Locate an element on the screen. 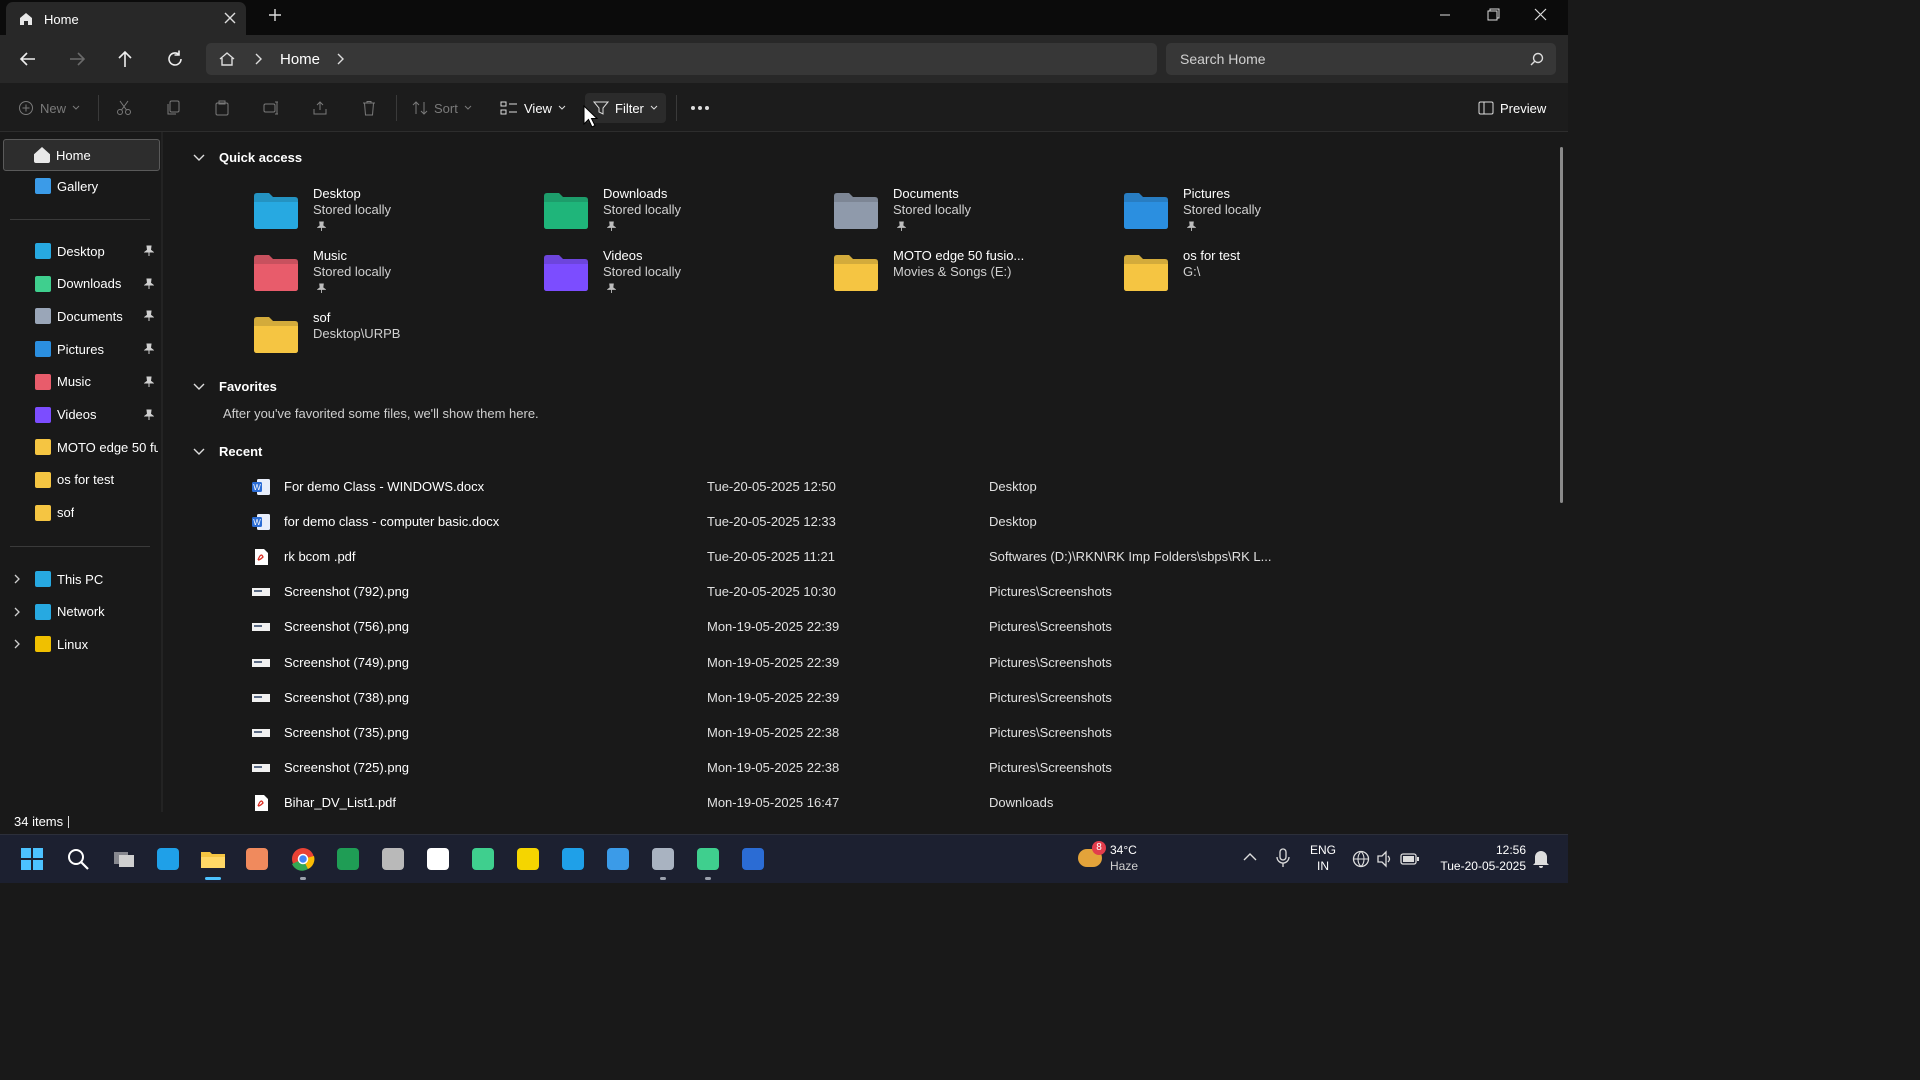 Image resolution: width=1920 pixels, height=1080 pixels. view-button: View is located at coordinates (533, 108).